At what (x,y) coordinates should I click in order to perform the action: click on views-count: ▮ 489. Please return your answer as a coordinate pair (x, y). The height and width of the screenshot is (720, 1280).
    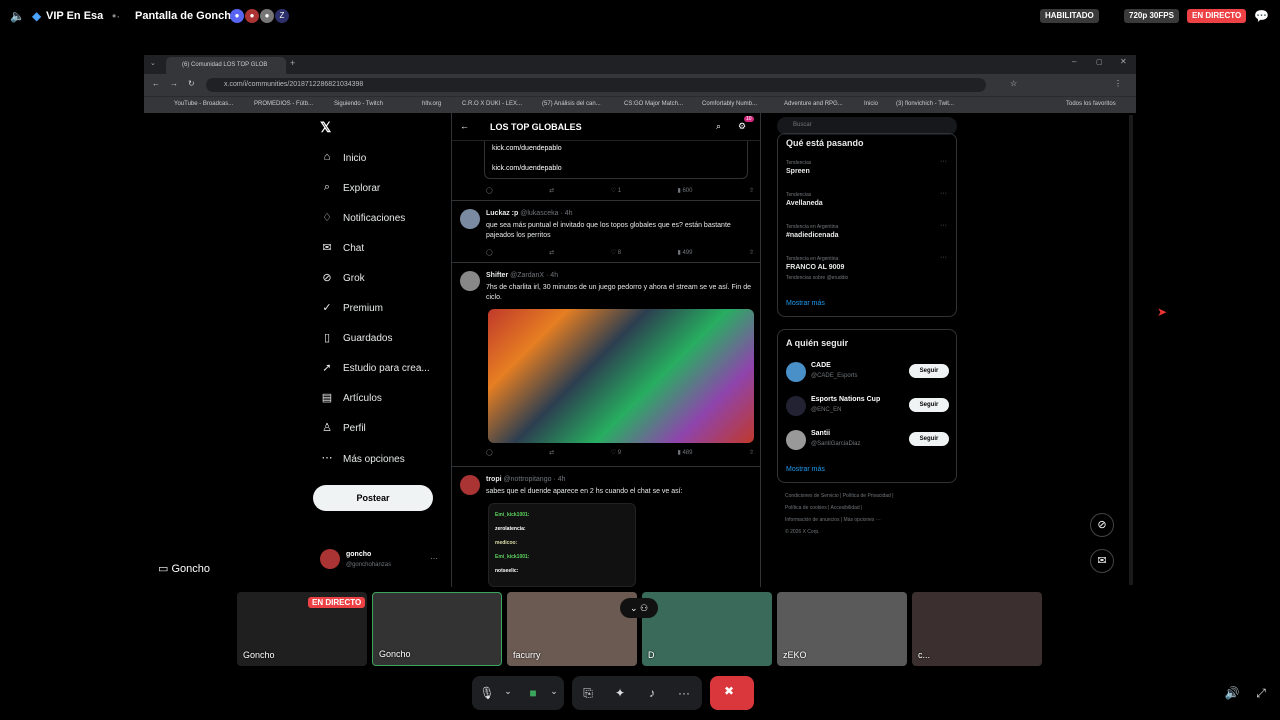
    Looking at the image, I should click on (685, 452).